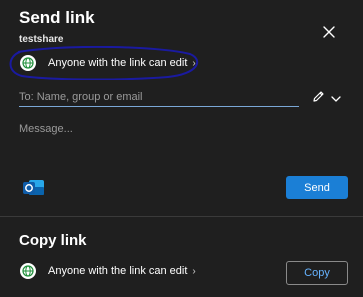 This screenshot has width=363, height=297. I want to click on section-divider, so click(181, 216).